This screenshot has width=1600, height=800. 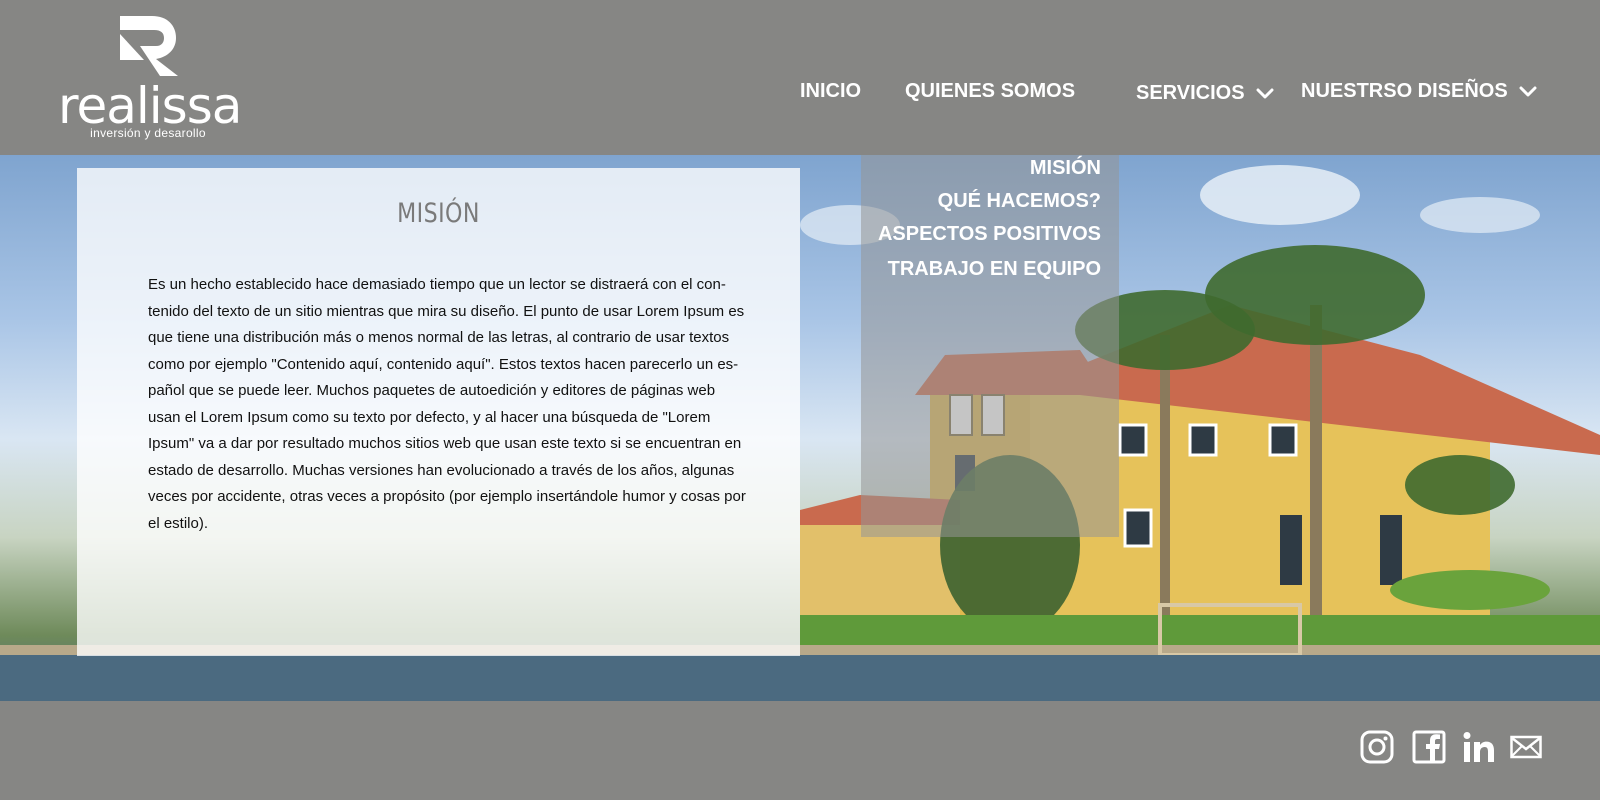 I want to click on nav-quienes-somos: QUIENES SOMOS, so click(x=990, y=91).